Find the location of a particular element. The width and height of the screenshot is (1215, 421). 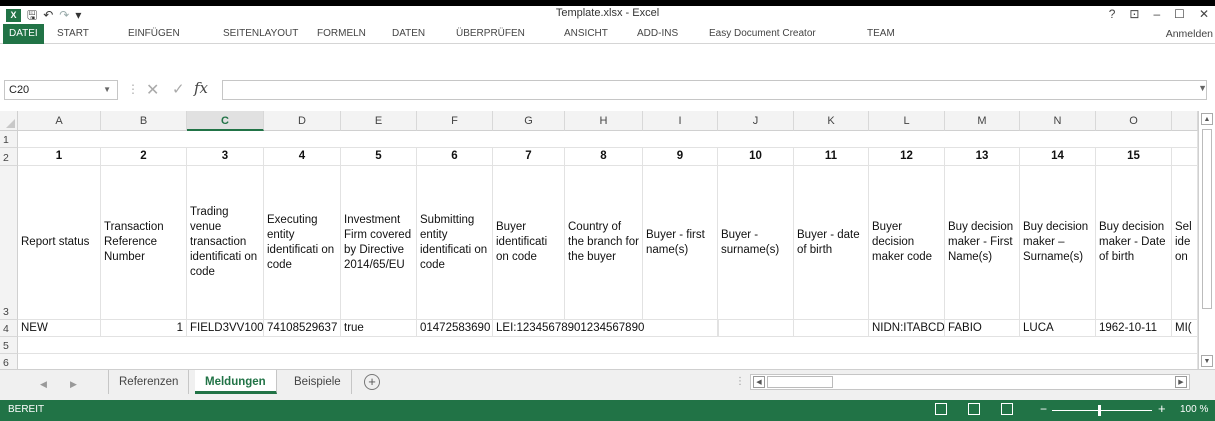

column-header-h: H is located at coordinates (604, 121).